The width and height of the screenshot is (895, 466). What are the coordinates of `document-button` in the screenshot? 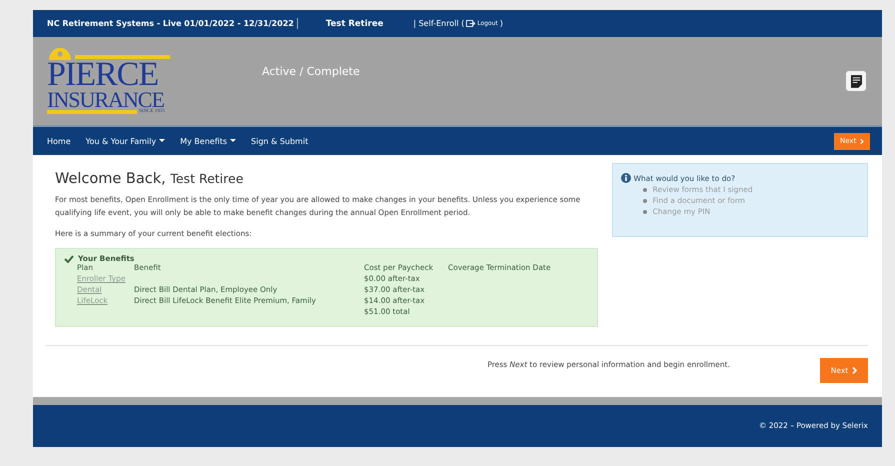 It's located at (856, 81).